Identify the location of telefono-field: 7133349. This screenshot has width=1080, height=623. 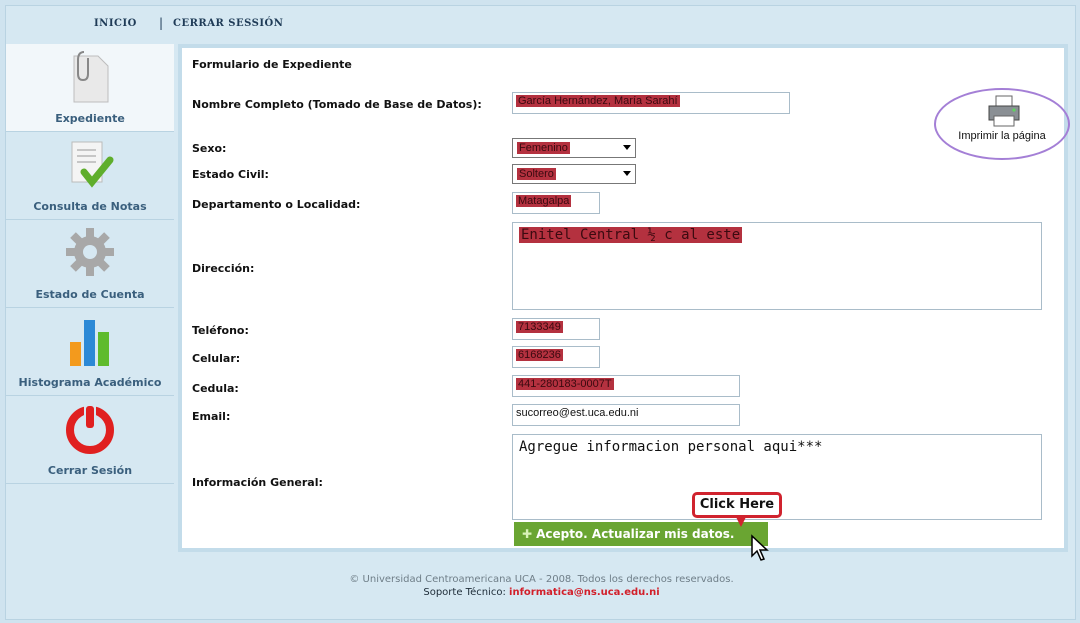
(556, 329).